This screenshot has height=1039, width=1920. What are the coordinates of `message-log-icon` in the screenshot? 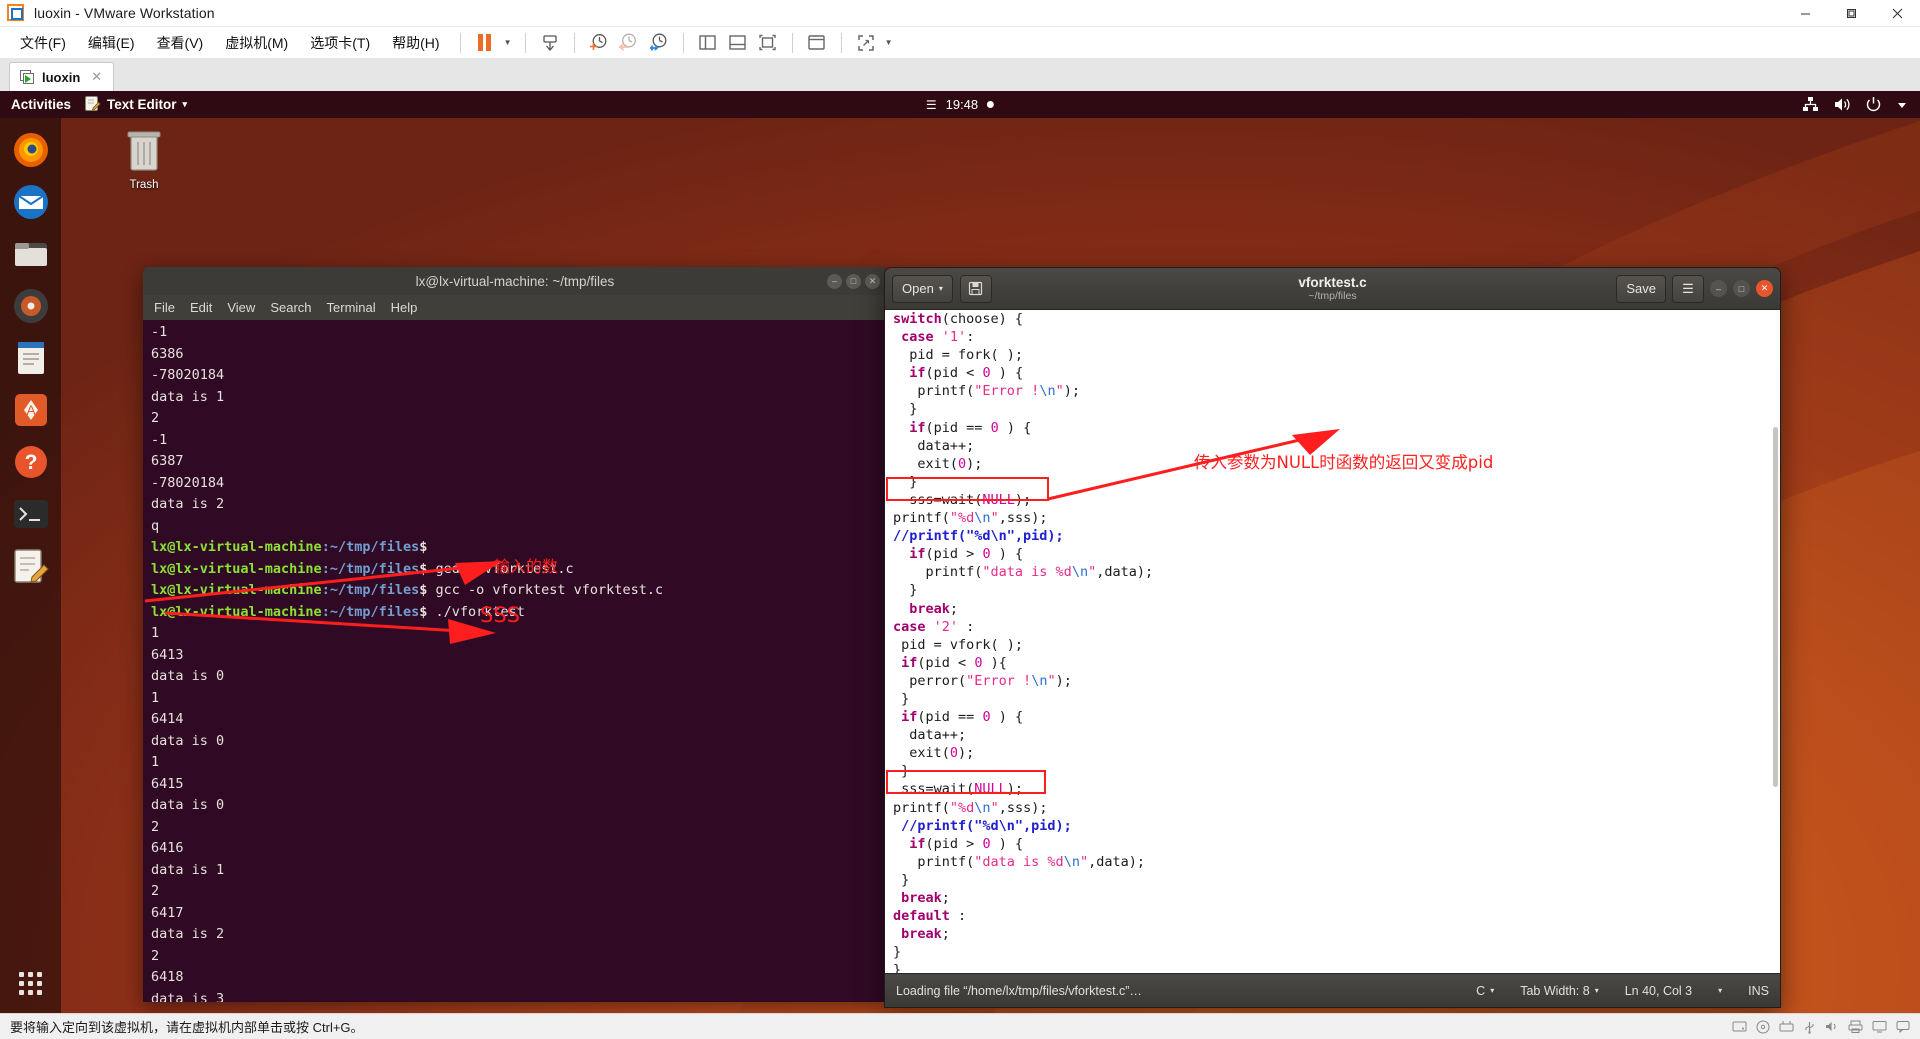 It's located at (1903, 1026).